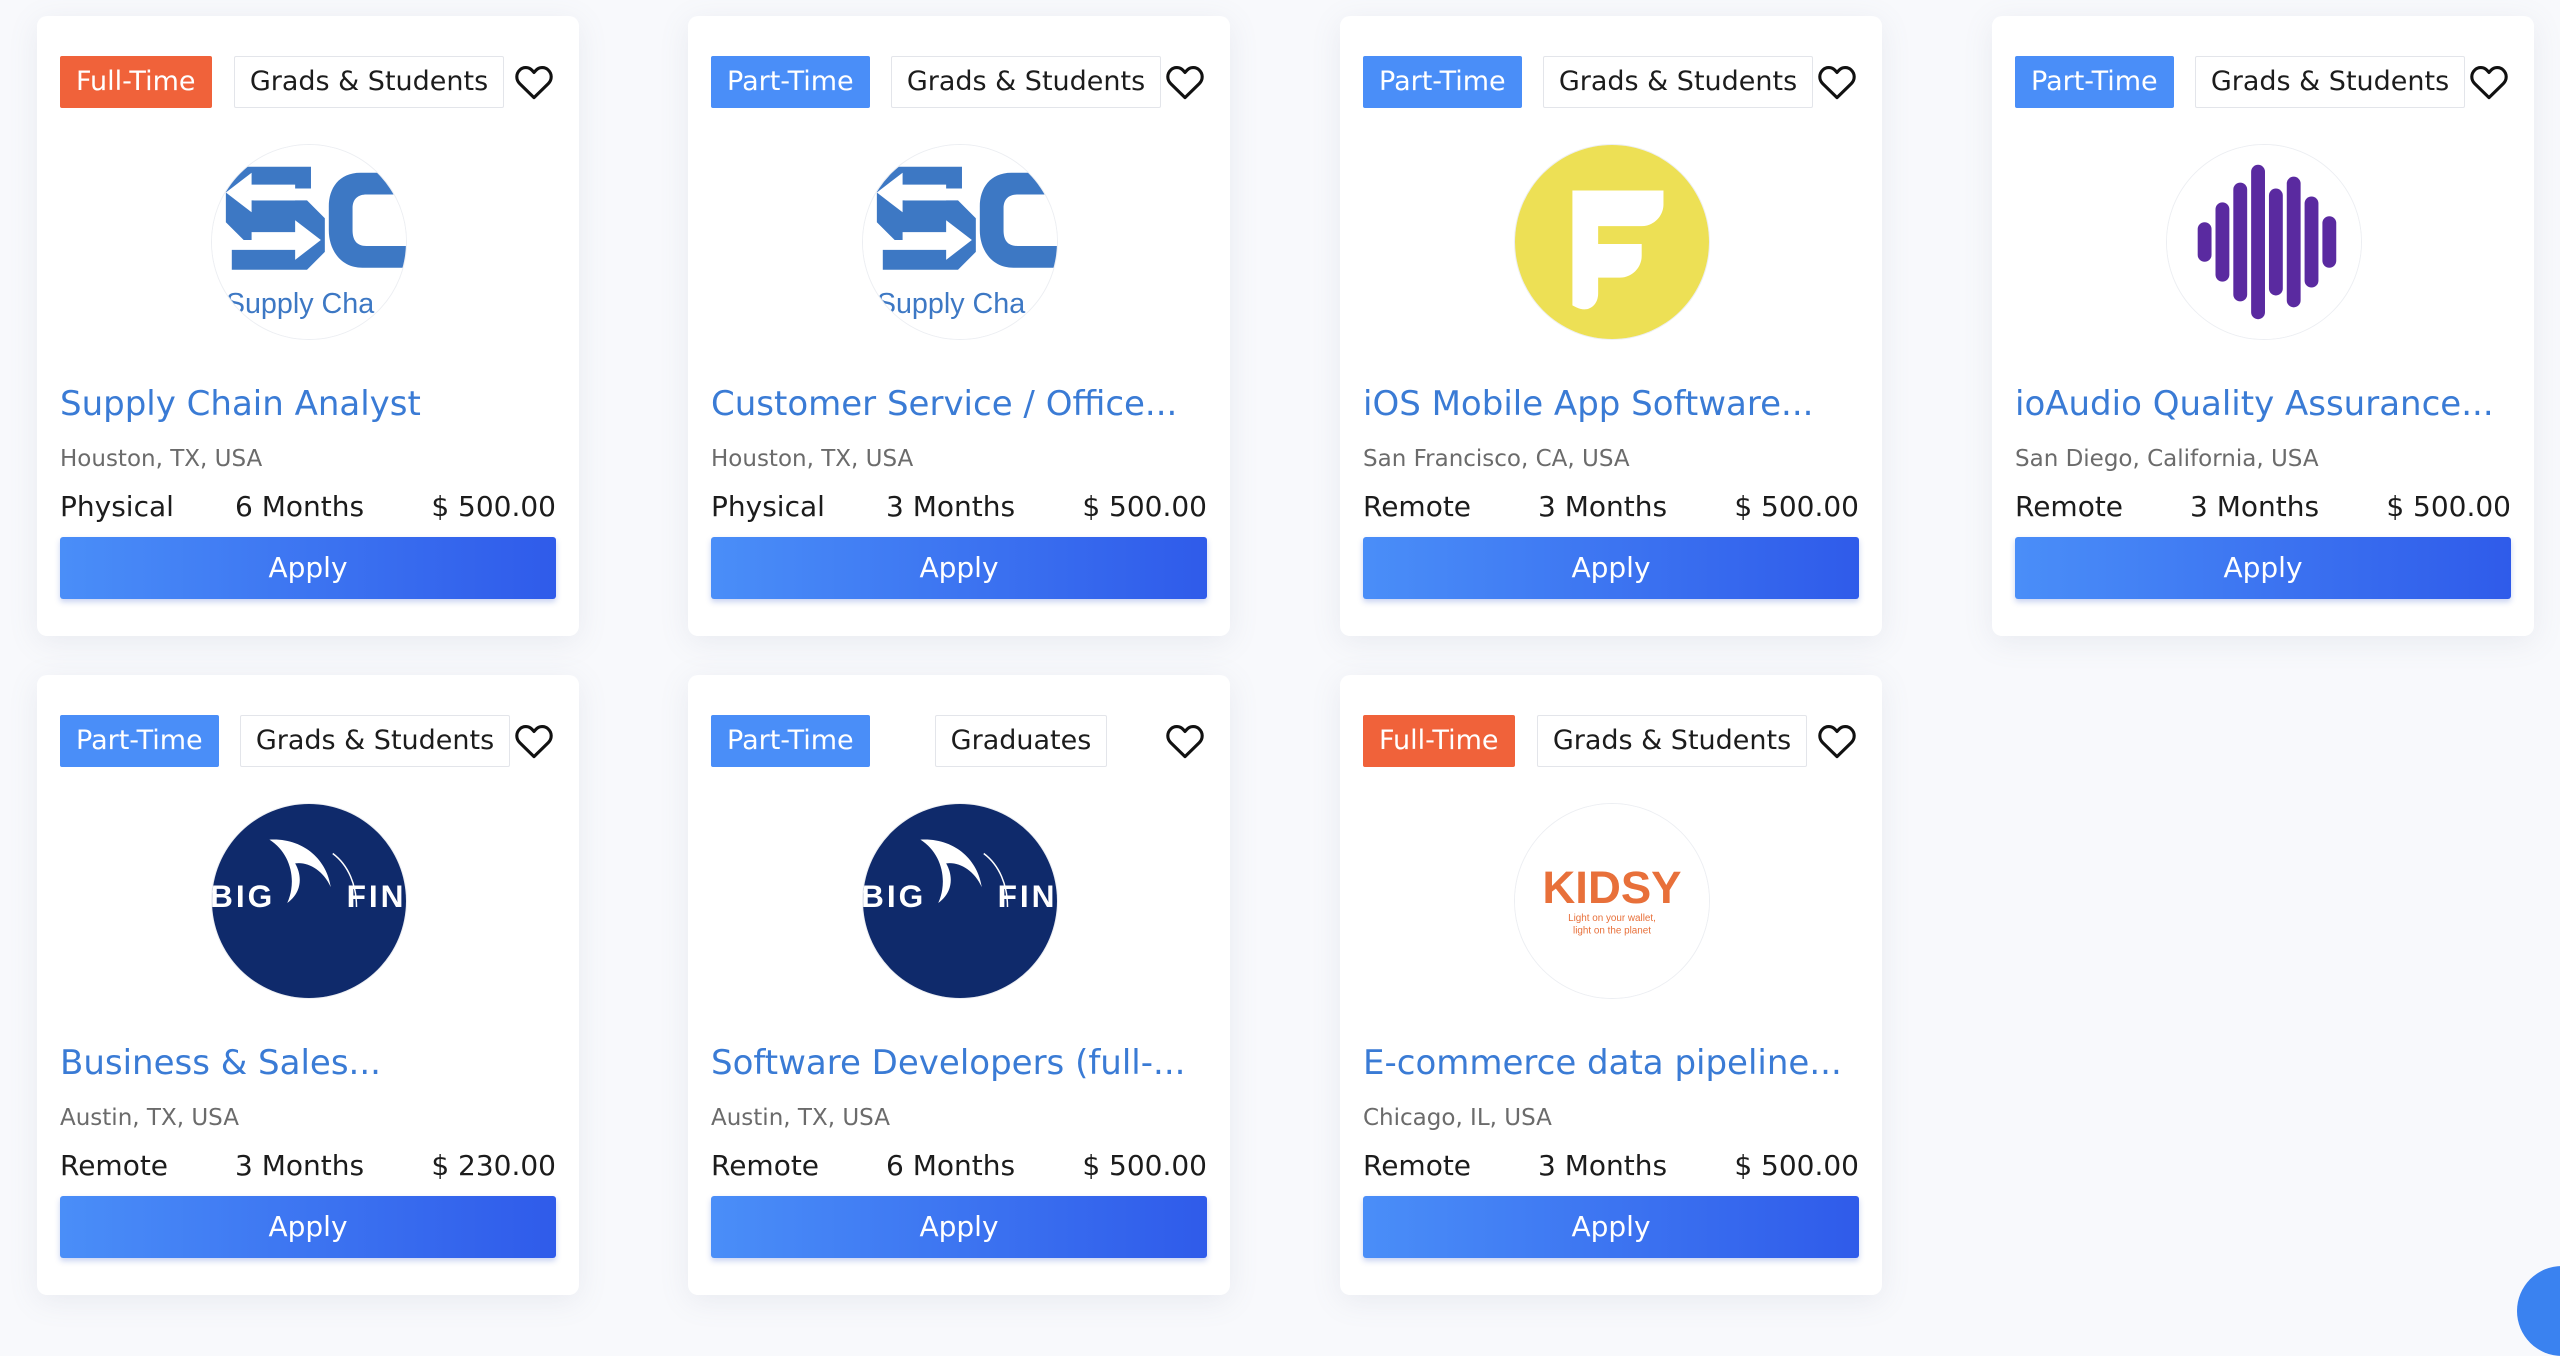  Describe the element at coordinates (1612, 931) in the screenshot. I see `svg-text: light on the planet` at that location.